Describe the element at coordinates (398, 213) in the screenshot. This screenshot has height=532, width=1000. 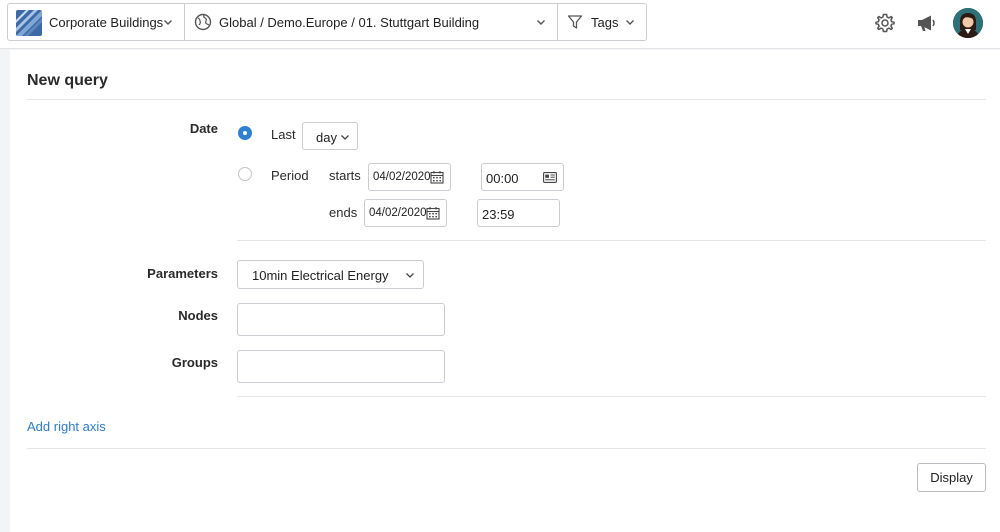
I see `end-date-value: 04/02/2020` at that location.